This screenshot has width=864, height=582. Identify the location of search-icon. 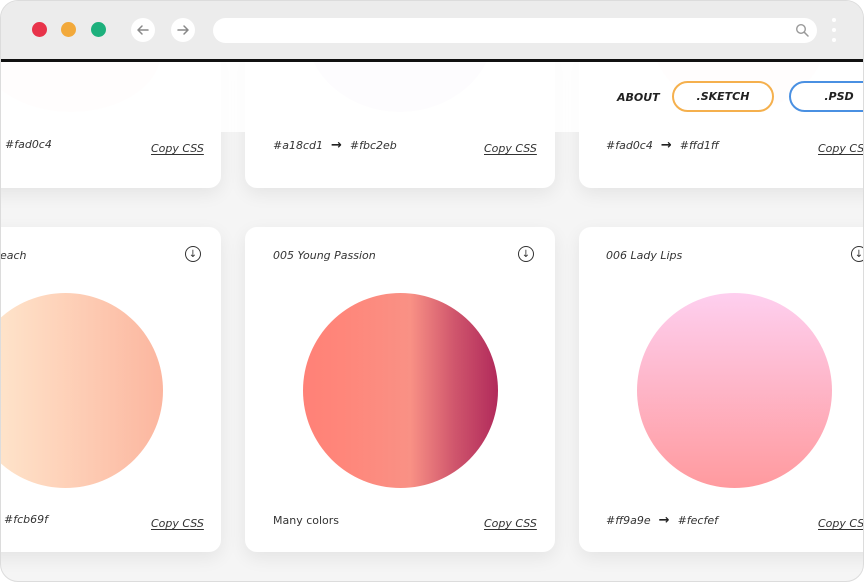
(802, 30).